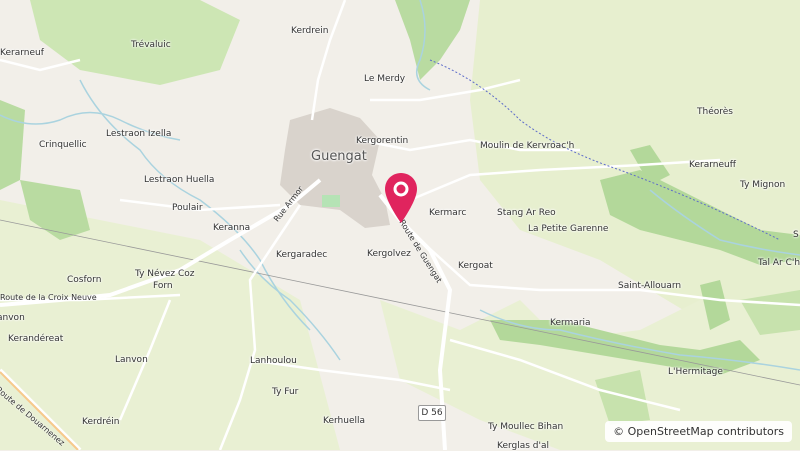 This screenshot has width=800, height=451. Describe the element at coordinates (48, 297) in the screenshot. I see `road-label-route-croix: Route de la Croix Neuve` at that location.